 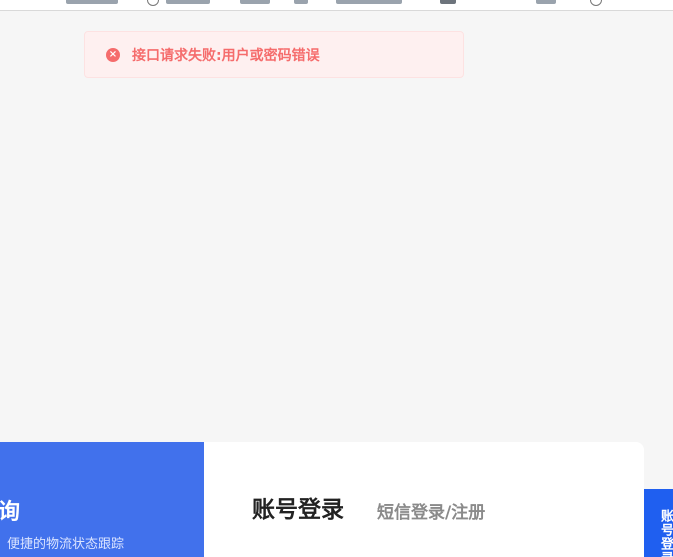 I want to click on tab-account-login: 账号登录, so click(x=298, y=507).